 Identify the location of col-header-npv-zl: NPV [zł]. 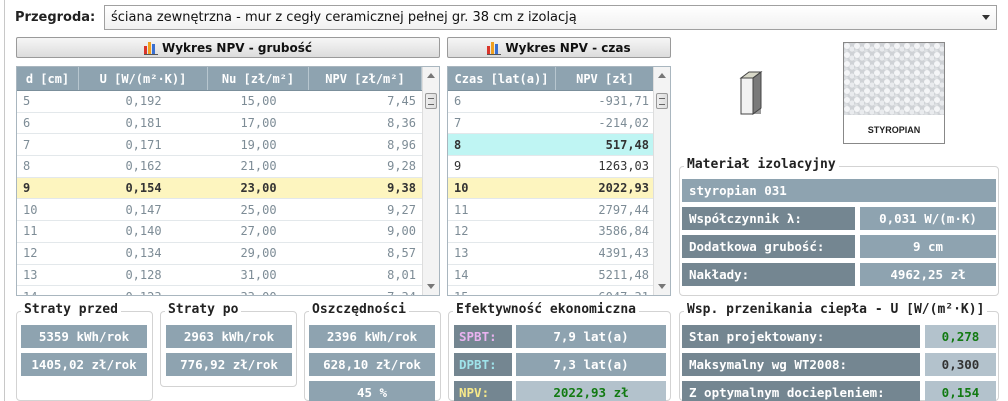
(605, 78).